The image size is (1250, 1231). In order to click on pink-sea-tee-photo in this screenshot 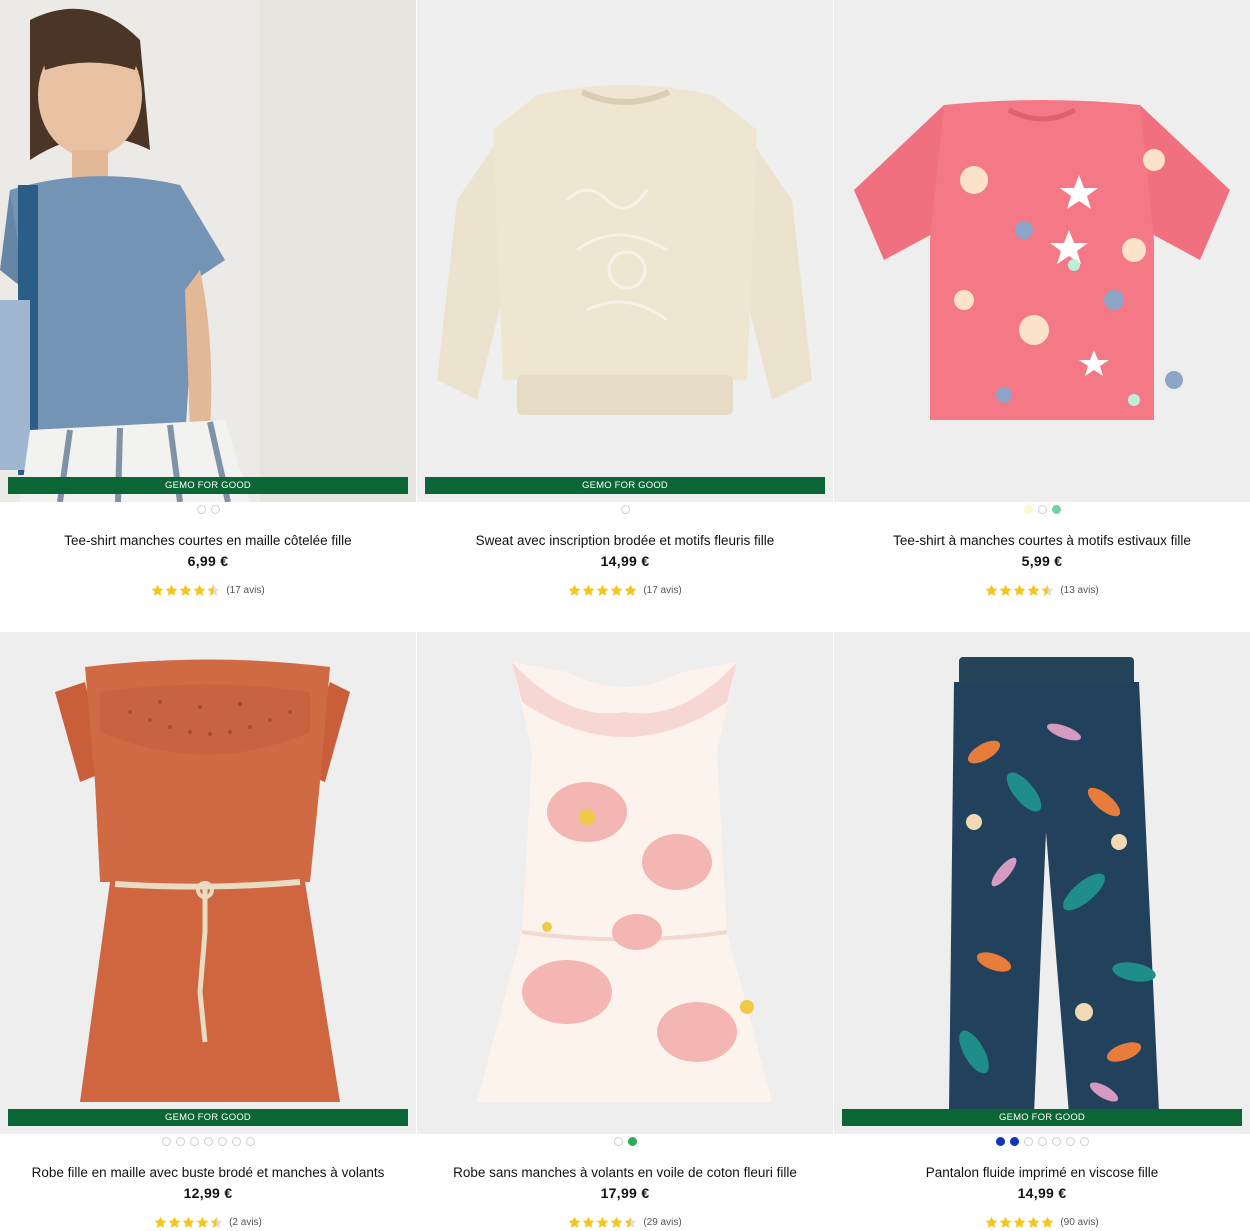, I will do `click(1042, 251)`.